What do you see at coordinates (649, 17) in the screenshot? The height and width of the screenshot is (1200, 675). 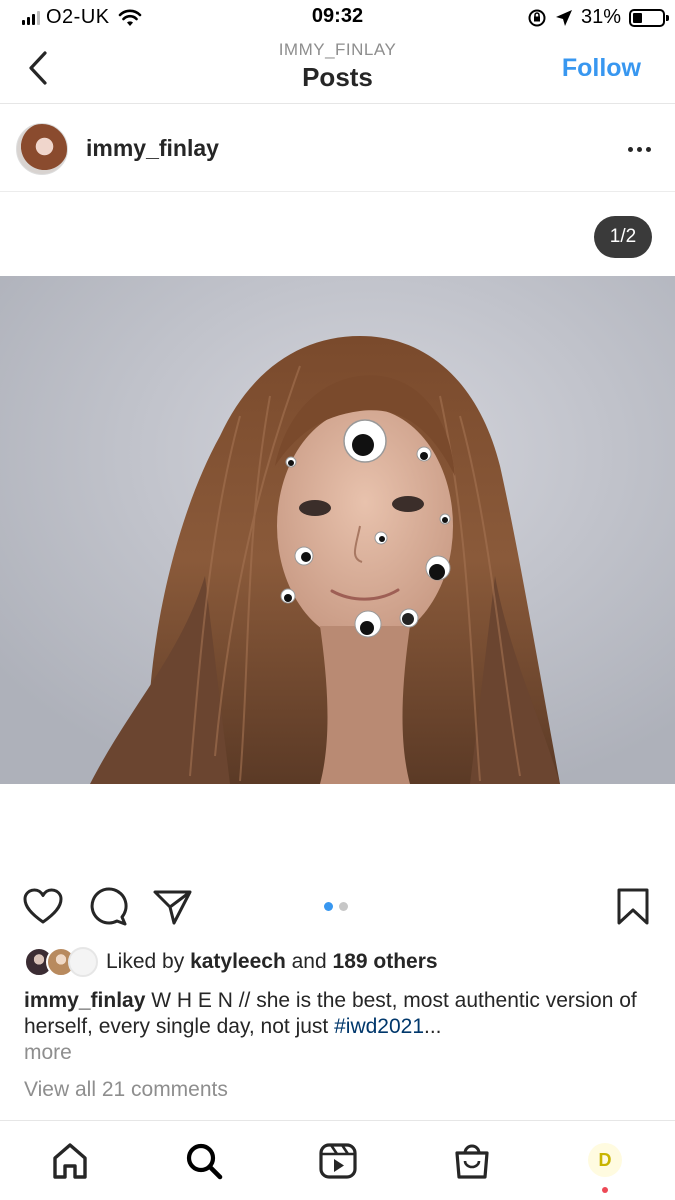 I see `battery-icon` at bounding box center [649, 17].